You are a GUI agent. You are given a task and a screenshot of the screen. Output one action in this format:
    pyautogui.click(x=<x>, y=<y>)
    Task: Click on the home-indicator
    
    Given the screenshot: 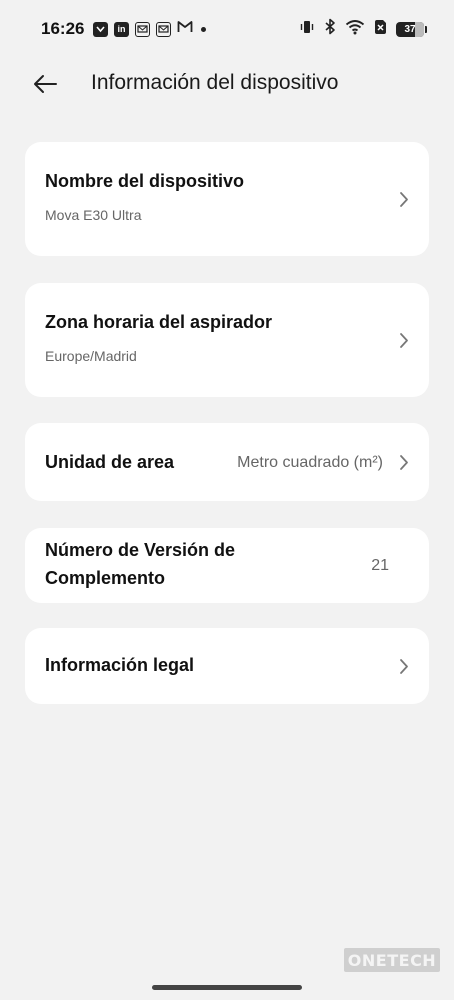 What is the action you would take?
    pyautogui.click(x=227, y=987)
    